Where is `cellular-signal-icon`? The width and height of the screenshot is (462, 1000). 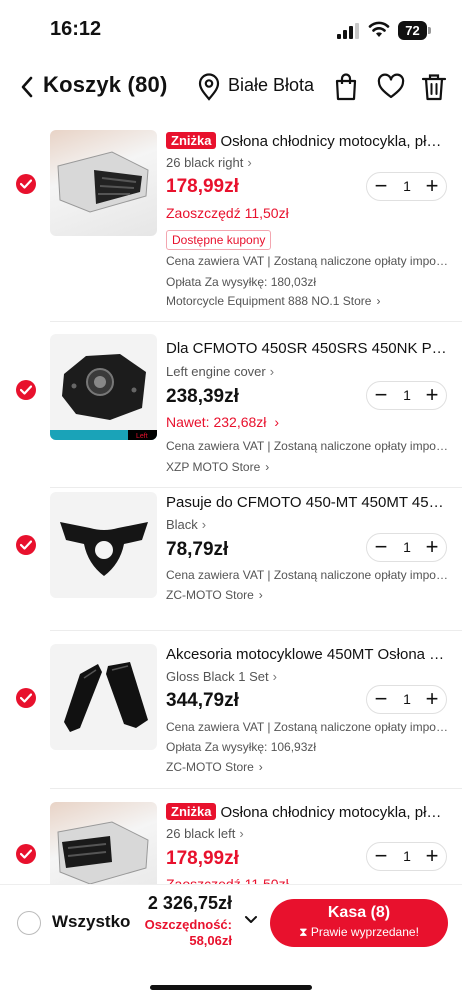
cellular-signal-icon is located at coordinates (348, 31).